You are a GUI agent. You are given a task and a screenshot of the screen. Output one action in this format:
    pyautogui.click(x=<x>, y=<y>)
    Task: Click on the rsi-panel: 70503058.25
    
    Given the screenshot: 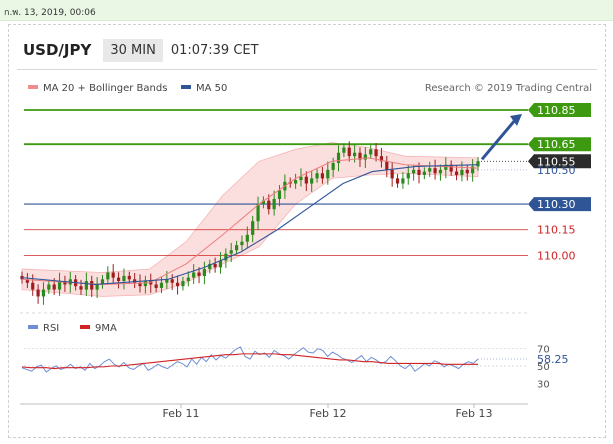 What is the action you would take?
    pyautogui.click(x=295, y=367)
    